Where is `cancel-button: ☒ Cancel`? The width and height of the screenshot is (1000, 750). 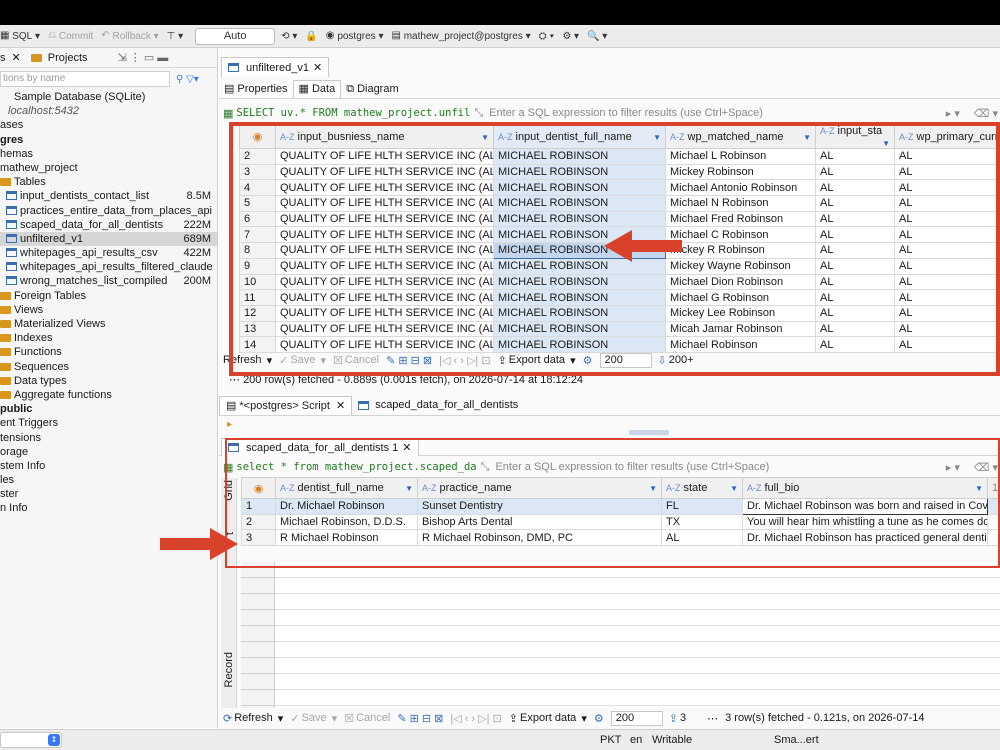 cancel-button: ☒ Cancel is located at coordinates (356, 360).